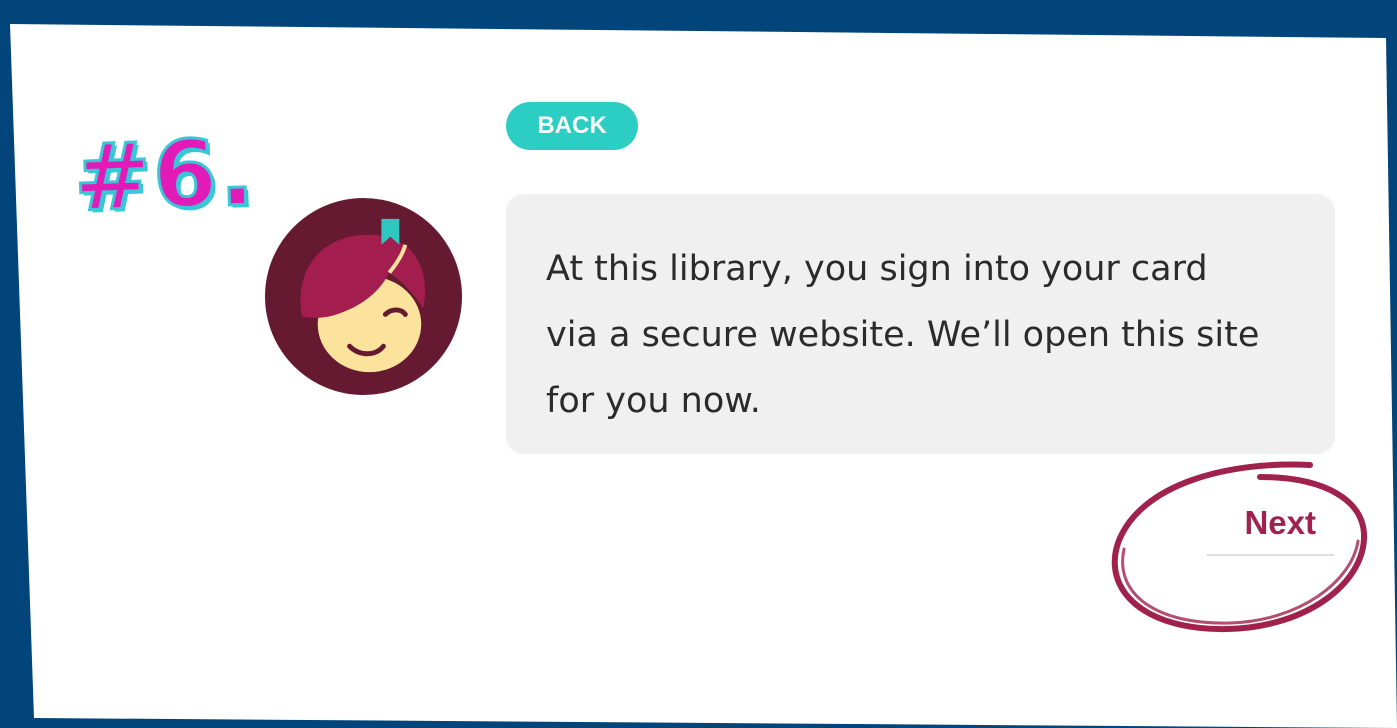 Image resolution: width=1397 pixels, height=728 pixels. What do you see at coordinates (572, 126) in the screenshot?
I see `back-button: BACK` at bounding box center [572, 126].